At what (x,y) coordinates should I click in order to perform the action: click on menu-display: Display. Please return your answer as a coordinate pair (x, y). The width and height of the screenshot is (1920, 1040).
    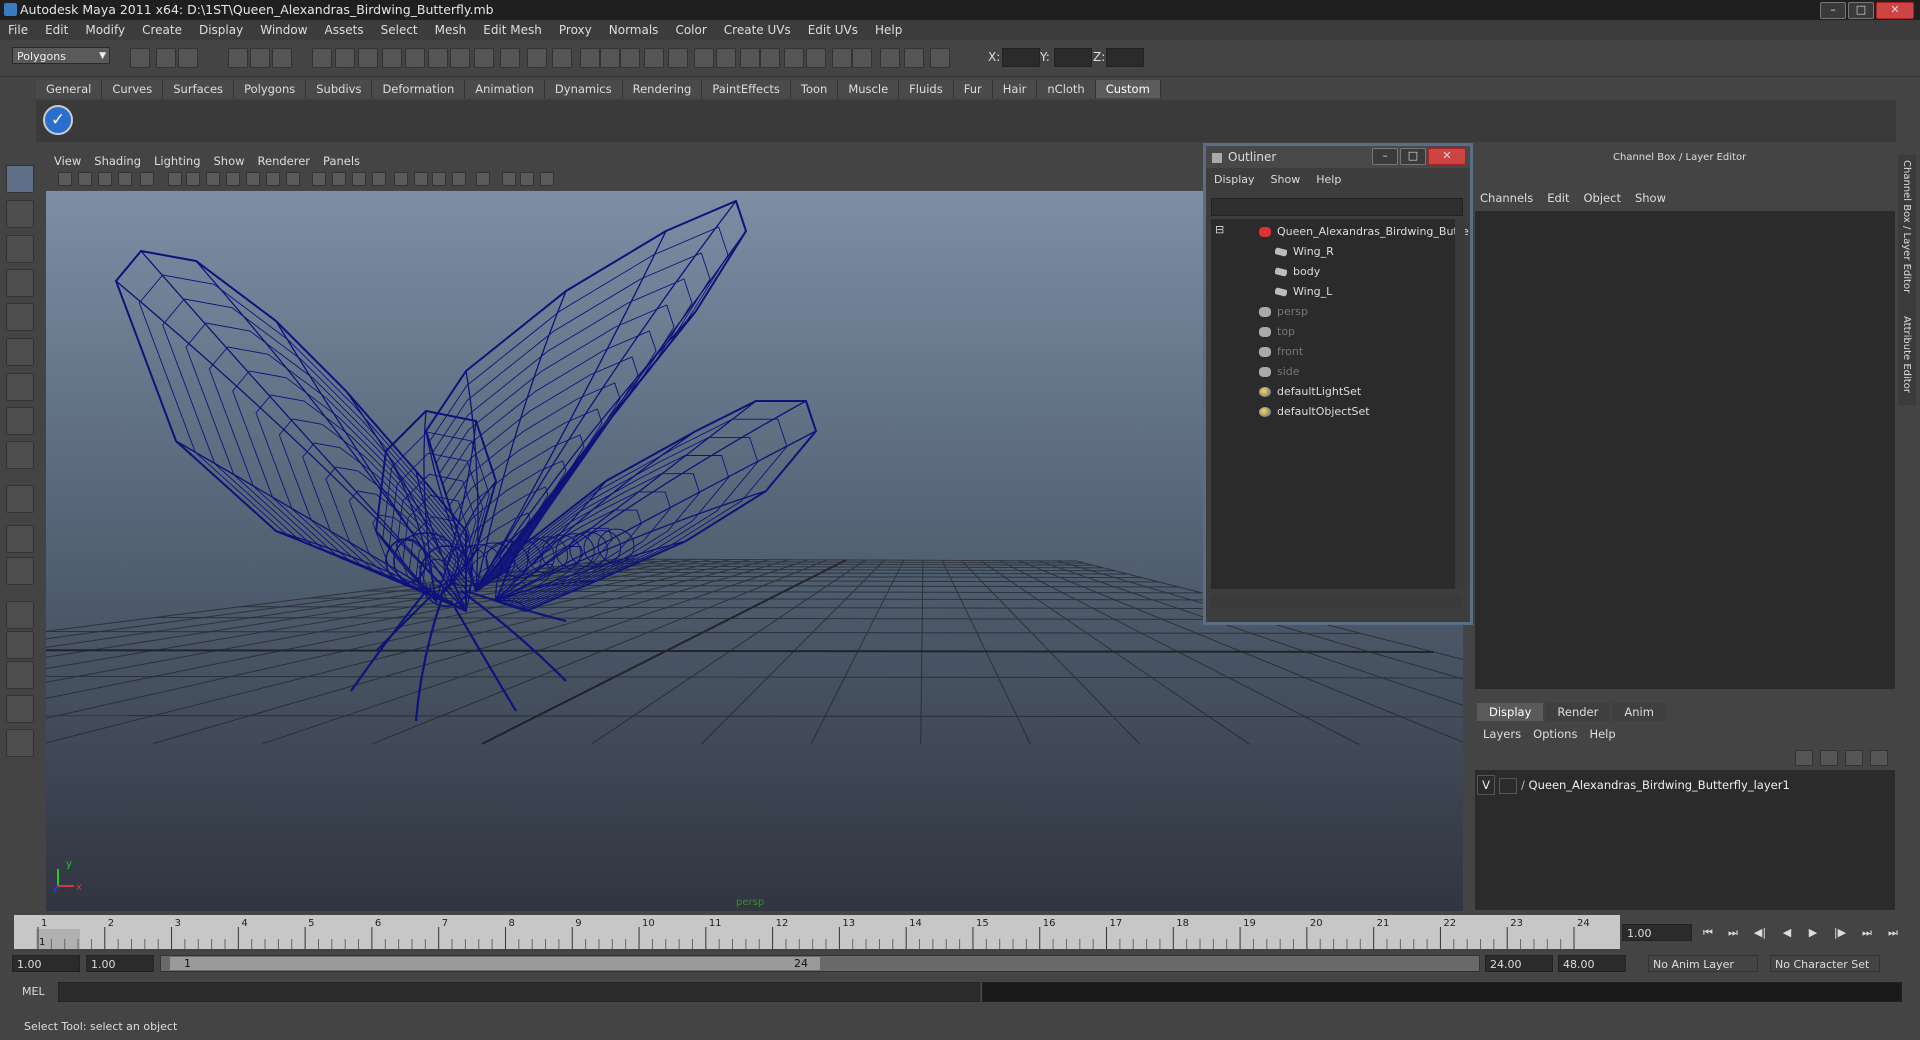
    Looking at the image, I should click on (221, 30).